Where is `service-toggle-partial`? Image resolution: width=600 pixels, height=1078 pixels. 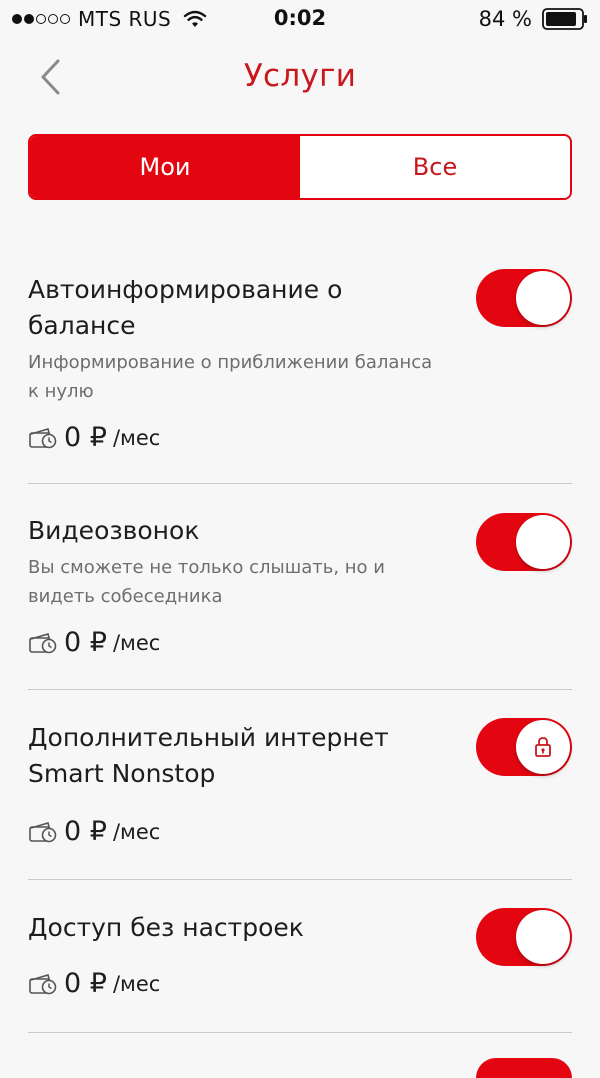
service-toggle-partial is located at coordinates (524, 1068).